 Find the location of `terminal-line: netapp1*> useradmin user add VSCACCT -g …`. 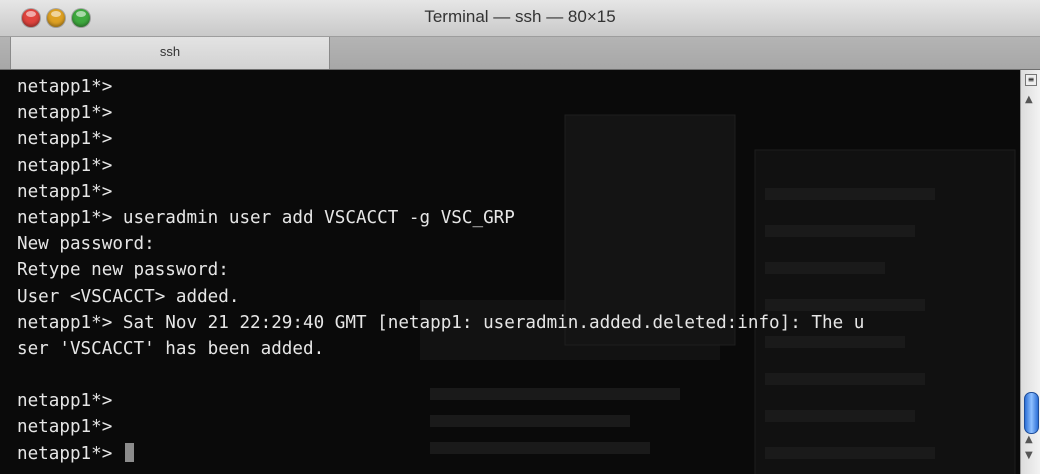

terminal-line: netapp1*> useradmin user add VSCACCT -g … is located at coordinates (266, 217).